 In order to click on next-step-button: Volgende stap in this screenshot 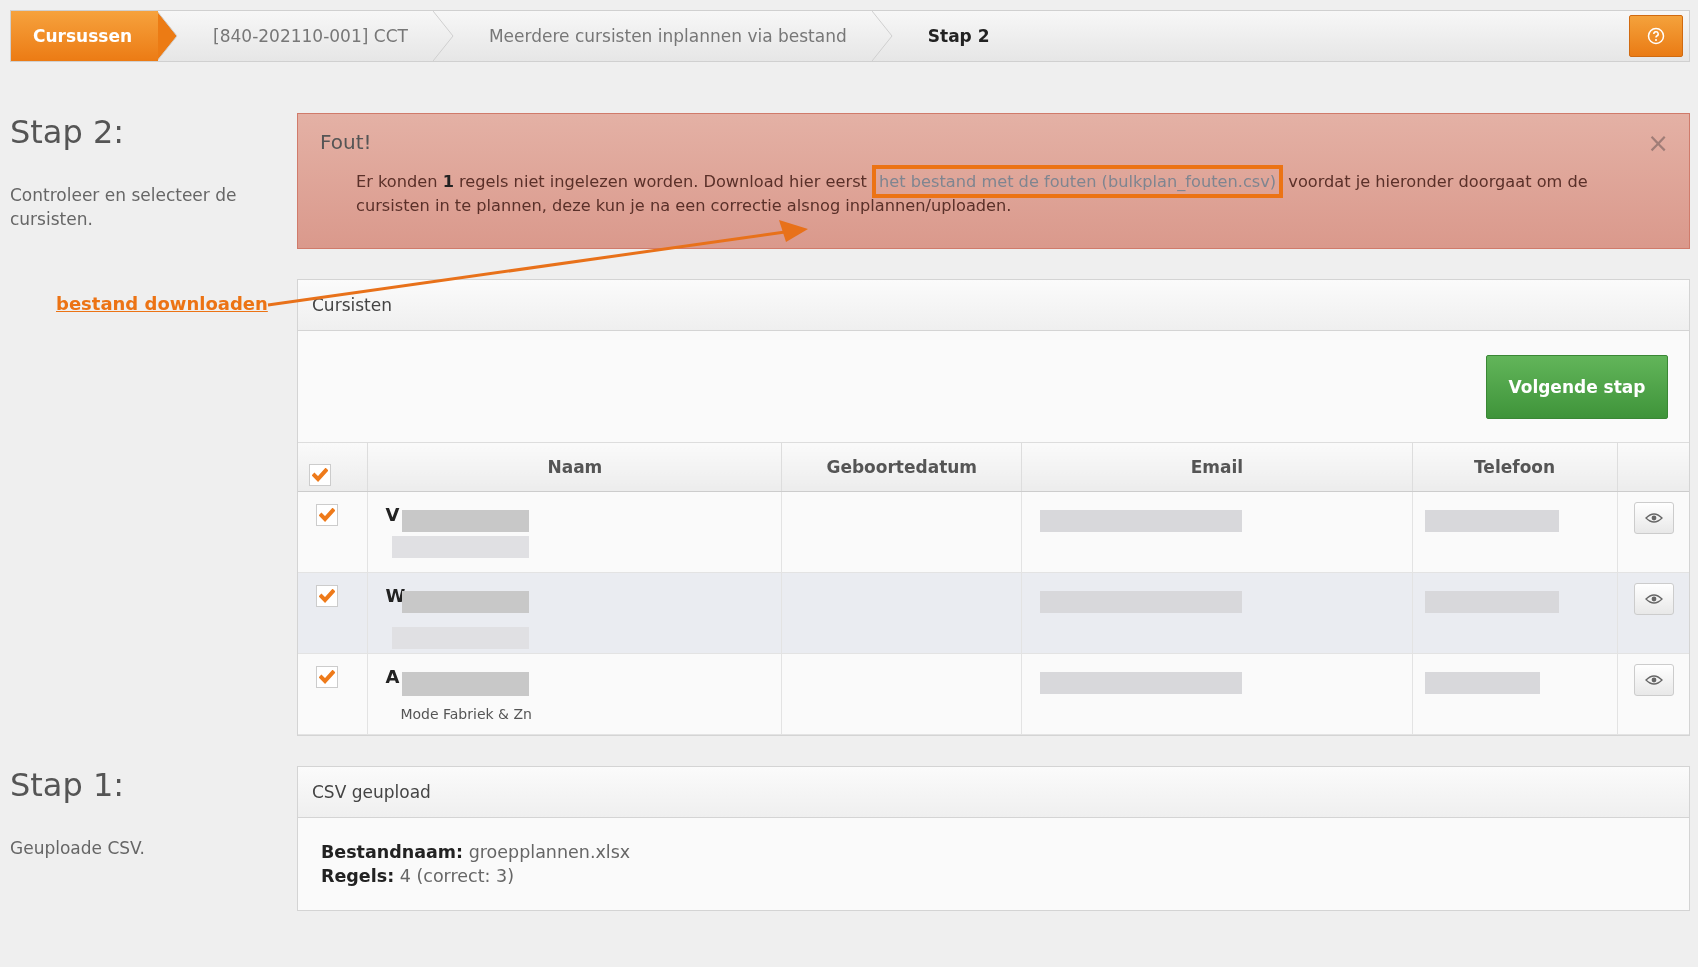, I will do `click(1577, 386)`.